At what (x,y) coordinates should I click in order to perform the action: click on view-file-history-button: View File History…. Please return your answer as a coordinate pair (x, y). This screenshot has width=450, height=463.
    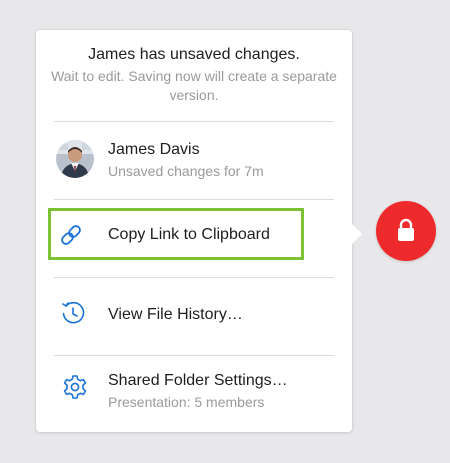
    Looking at the image, I should click on (194, 314).